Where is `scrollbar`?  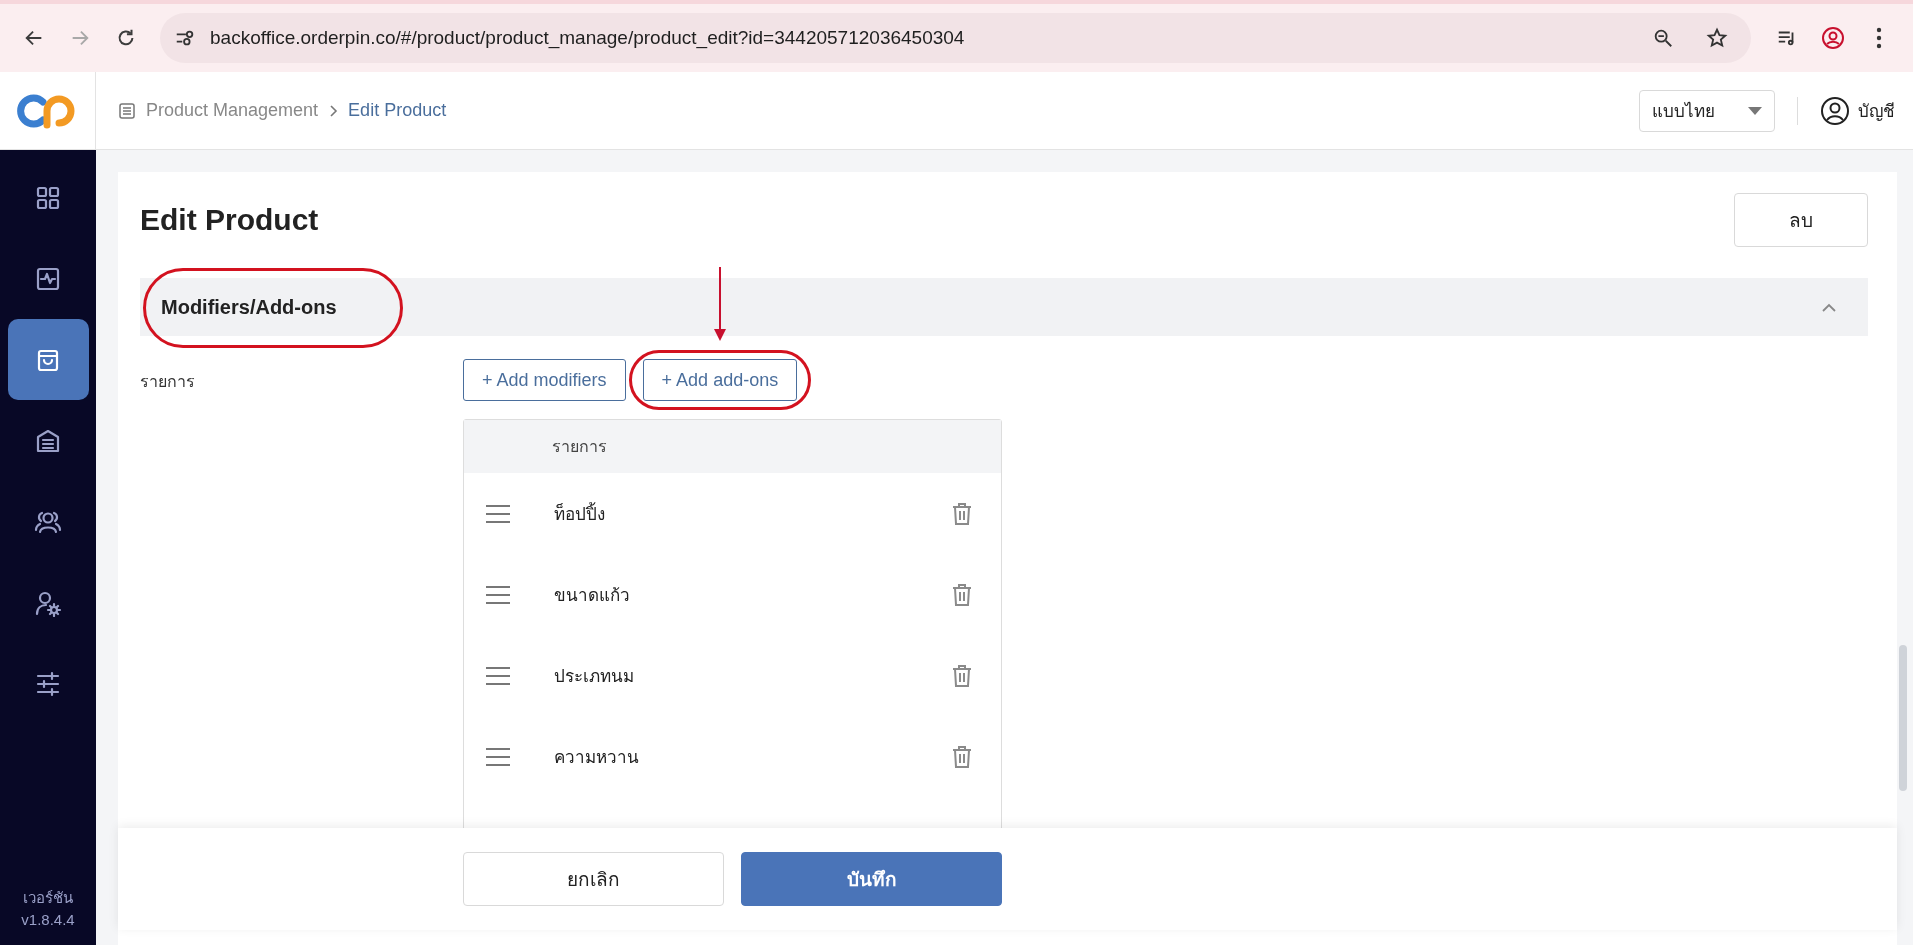 scrollbar is located at coordinates (1903, 718).